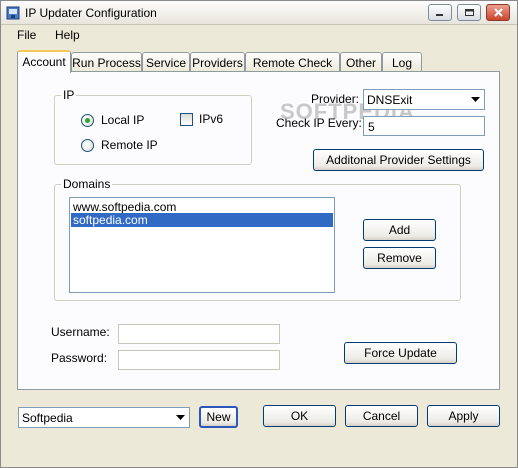  Describe the element at coordinates (91, 13) in the screenshot. I see `window-title: IP Updater Configuration` at that location.